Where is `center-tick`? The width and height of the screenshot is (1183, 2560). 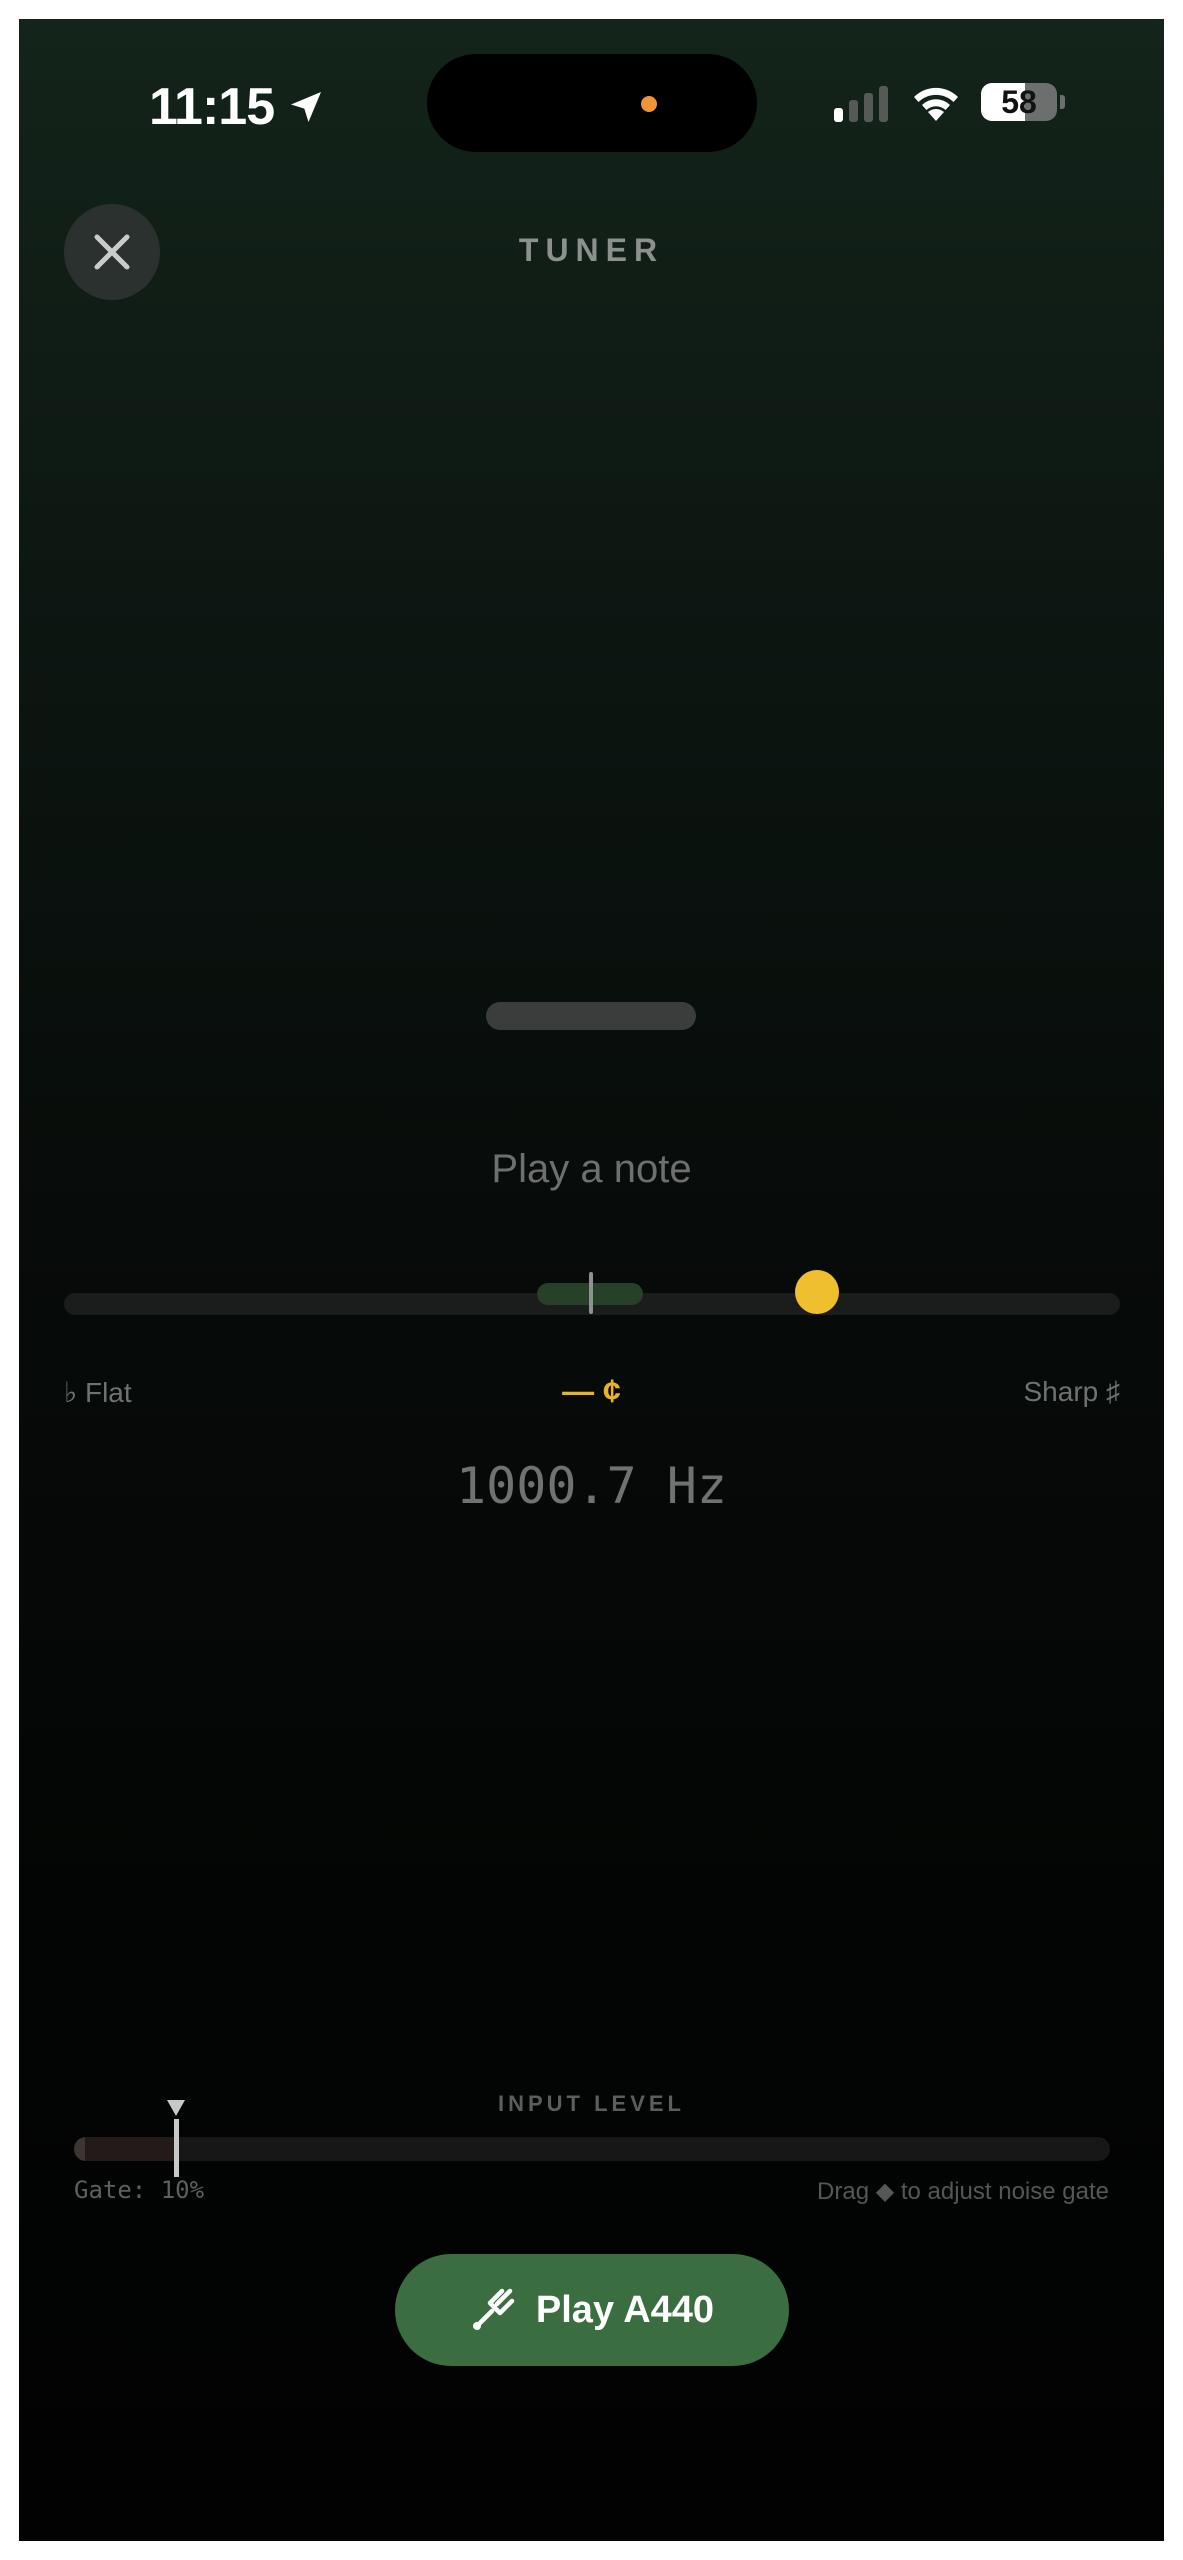
center-tick is located at coordinates (591, 1293).